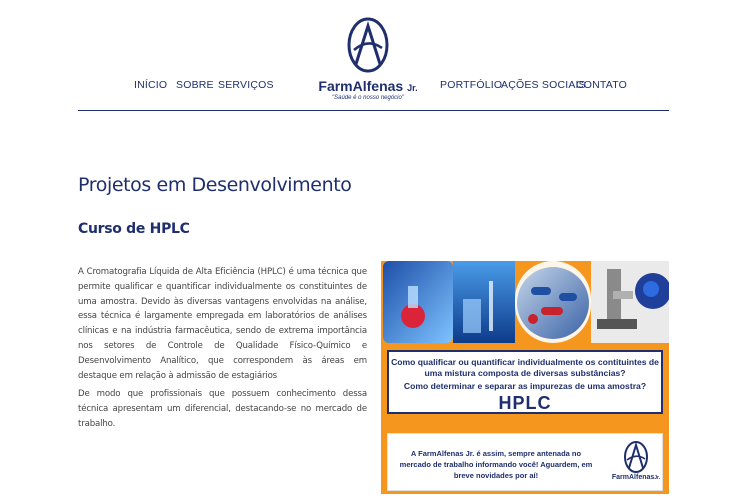  What do you see at coordinates (195, 85) in the screenshot?
I see `nav-item-sobre: SOBRE` at bounding box center [195, 85].